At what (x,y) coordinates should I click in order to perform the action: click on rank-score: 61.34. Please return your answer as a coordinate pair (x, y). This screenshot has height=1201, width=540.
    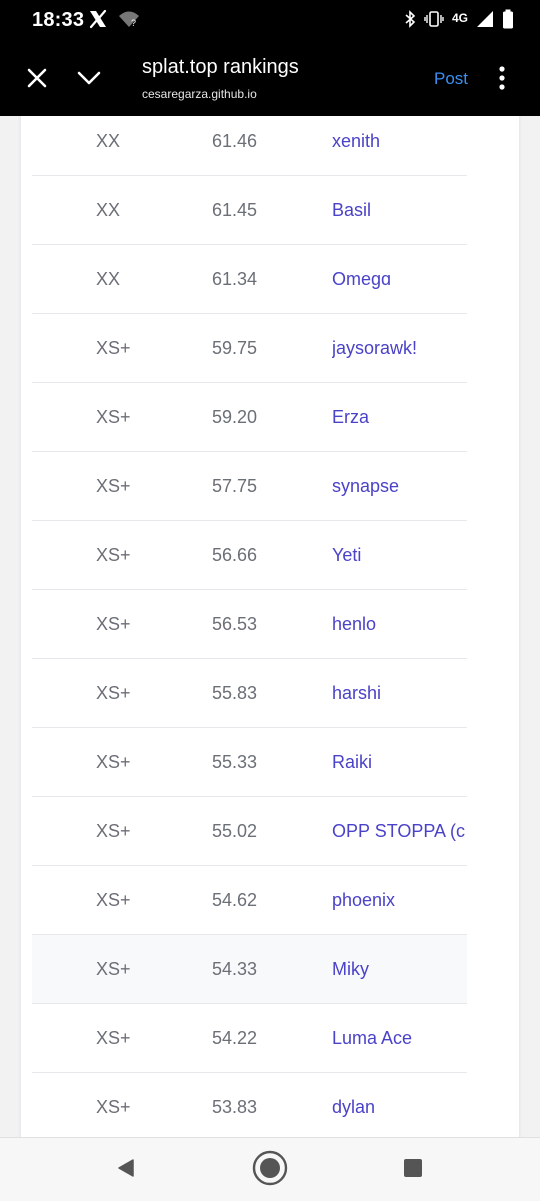
    Looking at the image, I should click on (235, 279).